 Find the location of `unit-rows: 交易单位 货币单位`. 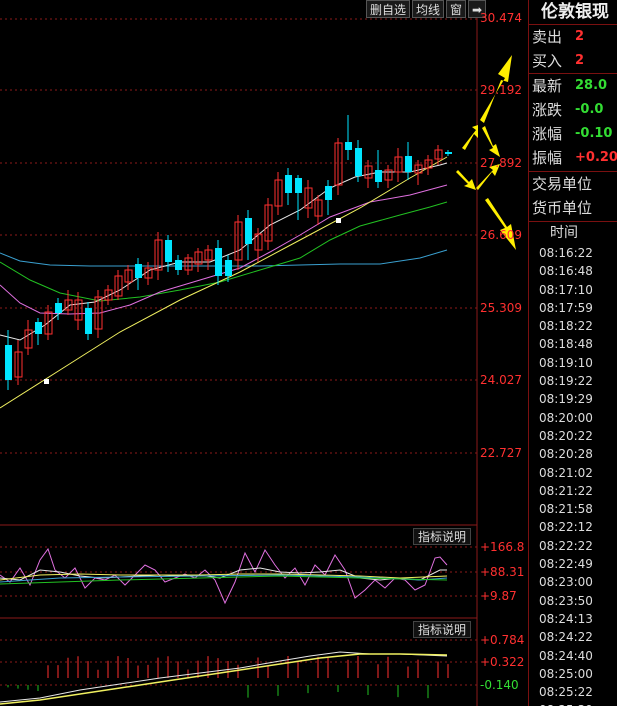

unit-rows: 交易单位 货币单位 is located at coordinates (573, 196).